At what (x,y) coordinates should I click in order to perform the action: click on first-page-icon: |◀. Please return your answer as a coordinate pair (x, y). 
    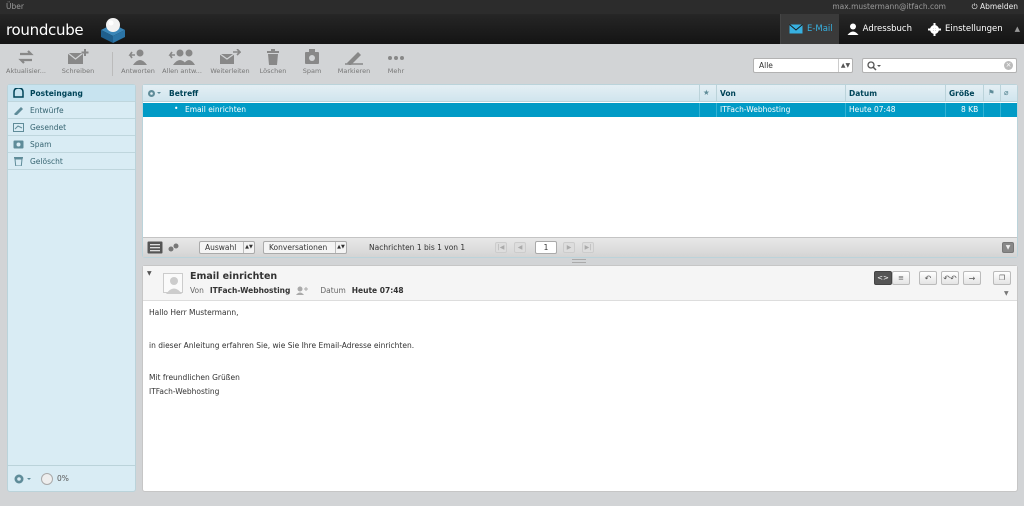
    Looking at the image, I should click on (501, 247).